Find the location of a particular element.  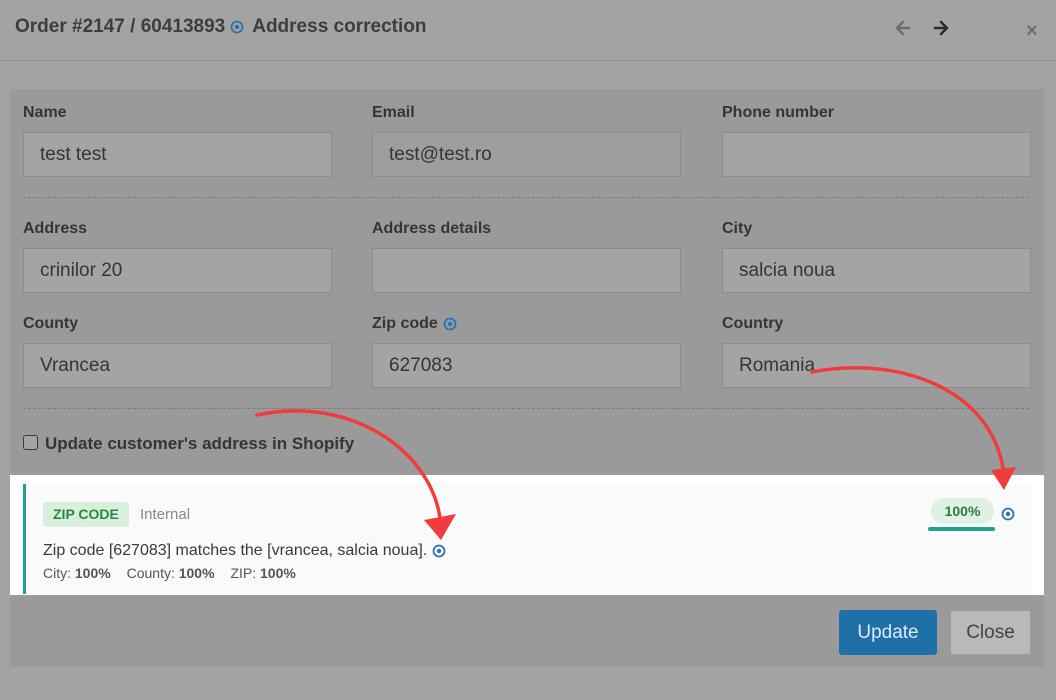

arrow-left-icon is located at coordinates (903, 28).